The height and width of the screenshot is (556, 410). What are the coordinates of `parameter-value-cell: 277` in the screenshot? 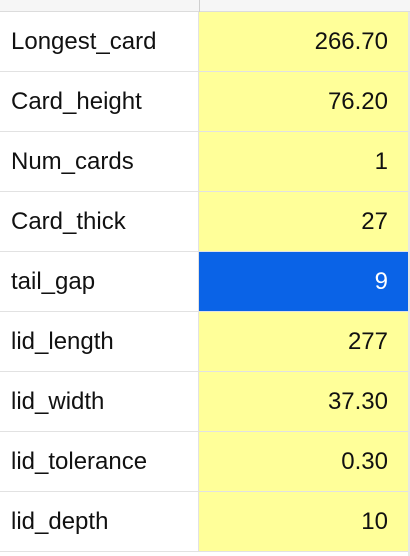 It's located at (304, 341).